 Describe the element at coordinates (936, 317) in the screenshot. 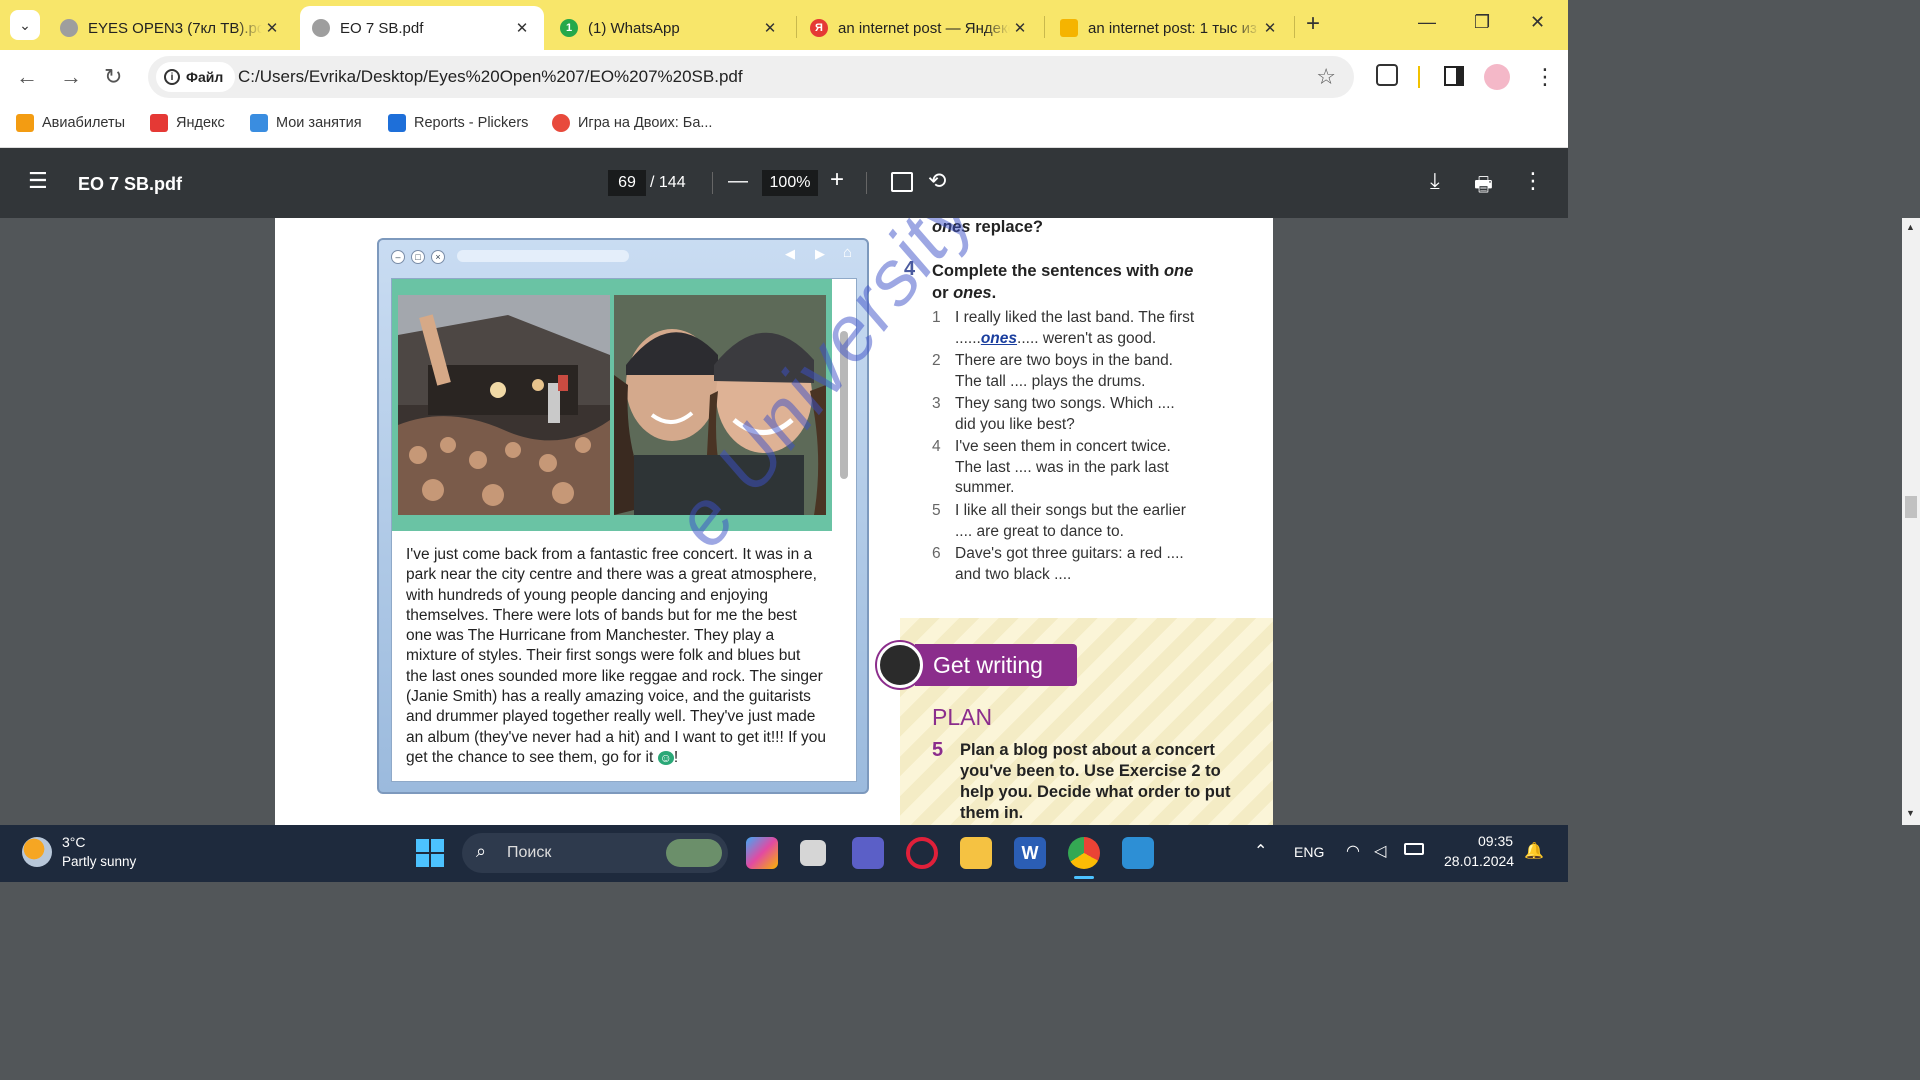

I see `item-number: 1` at that location.